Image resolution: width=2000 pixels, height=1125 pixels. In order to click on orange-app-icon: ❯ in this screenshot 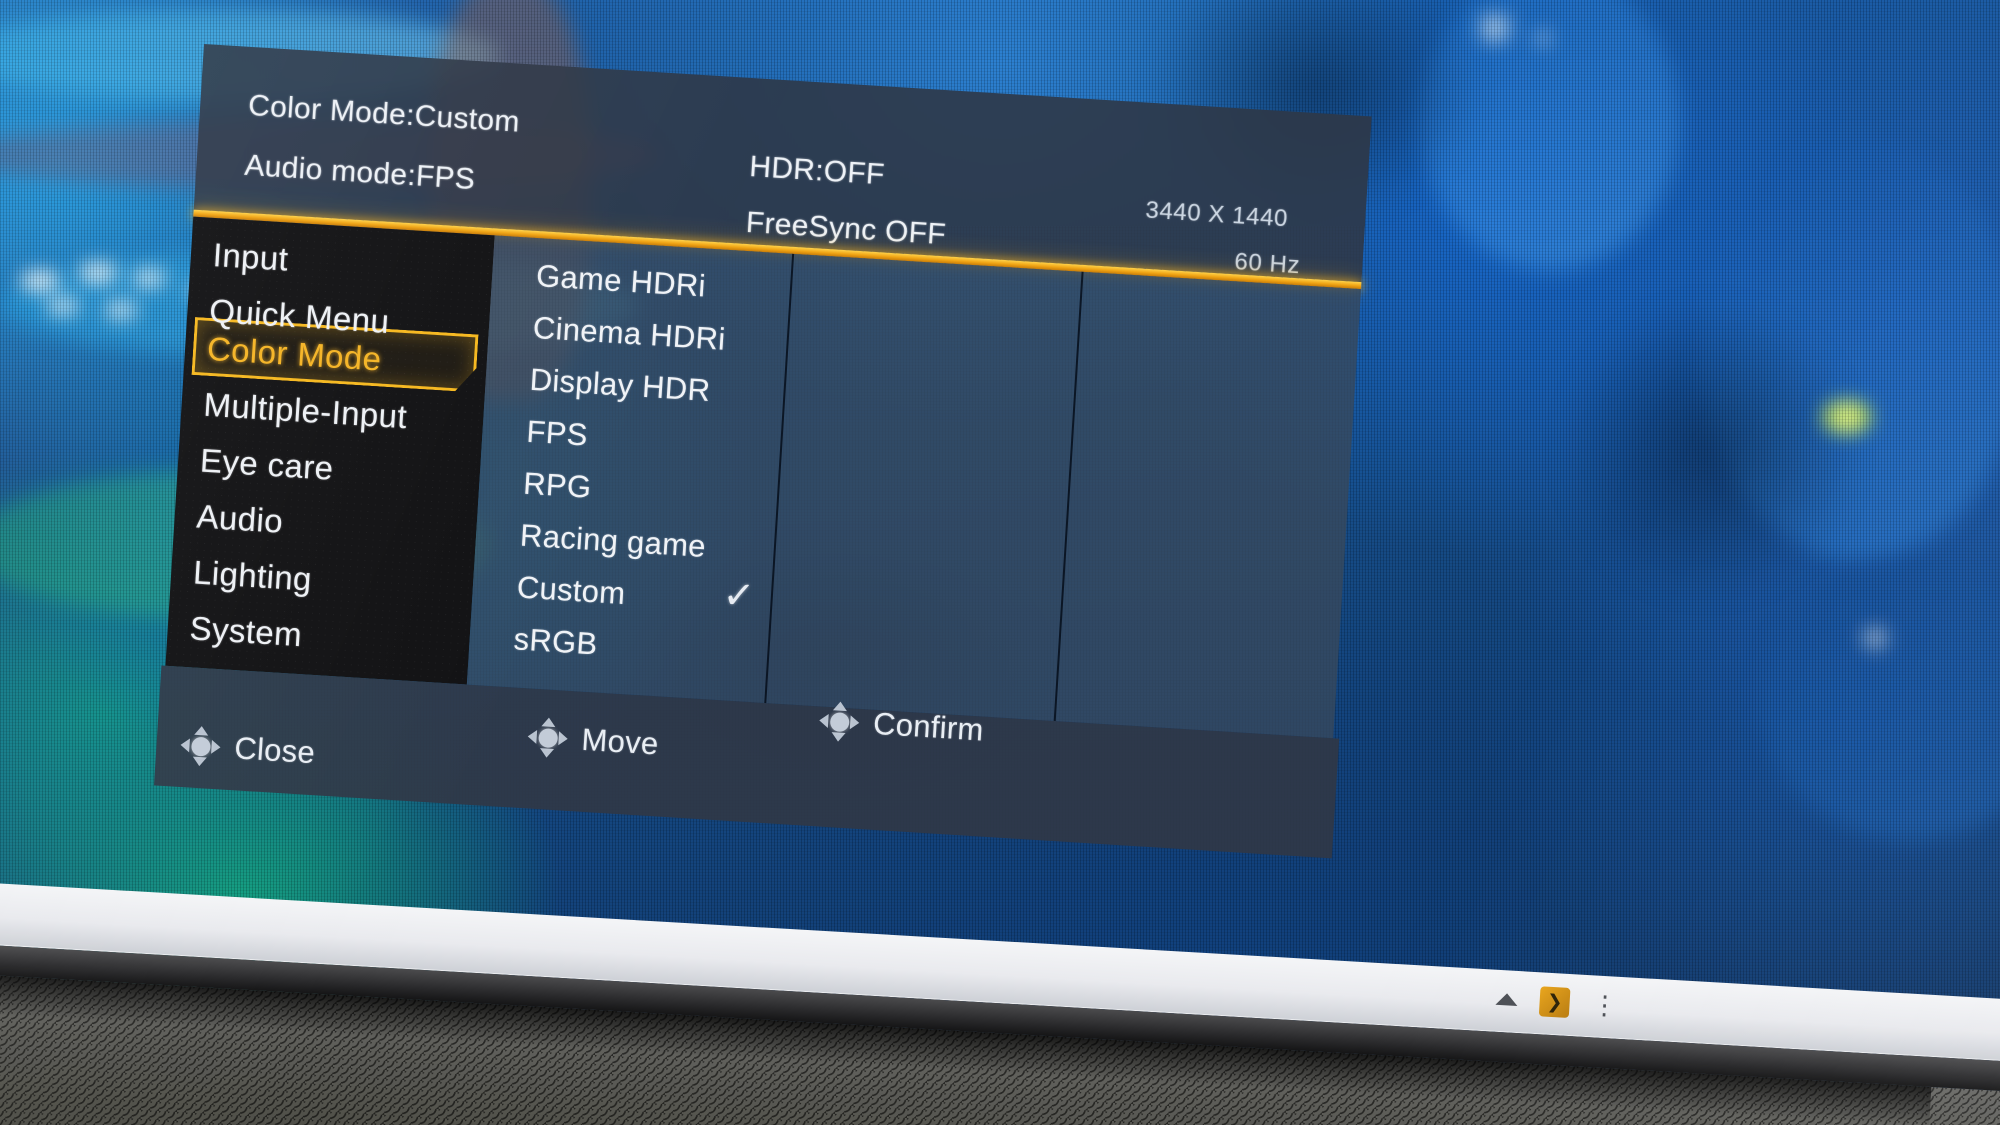, I will do `click(1554, 1002)`.